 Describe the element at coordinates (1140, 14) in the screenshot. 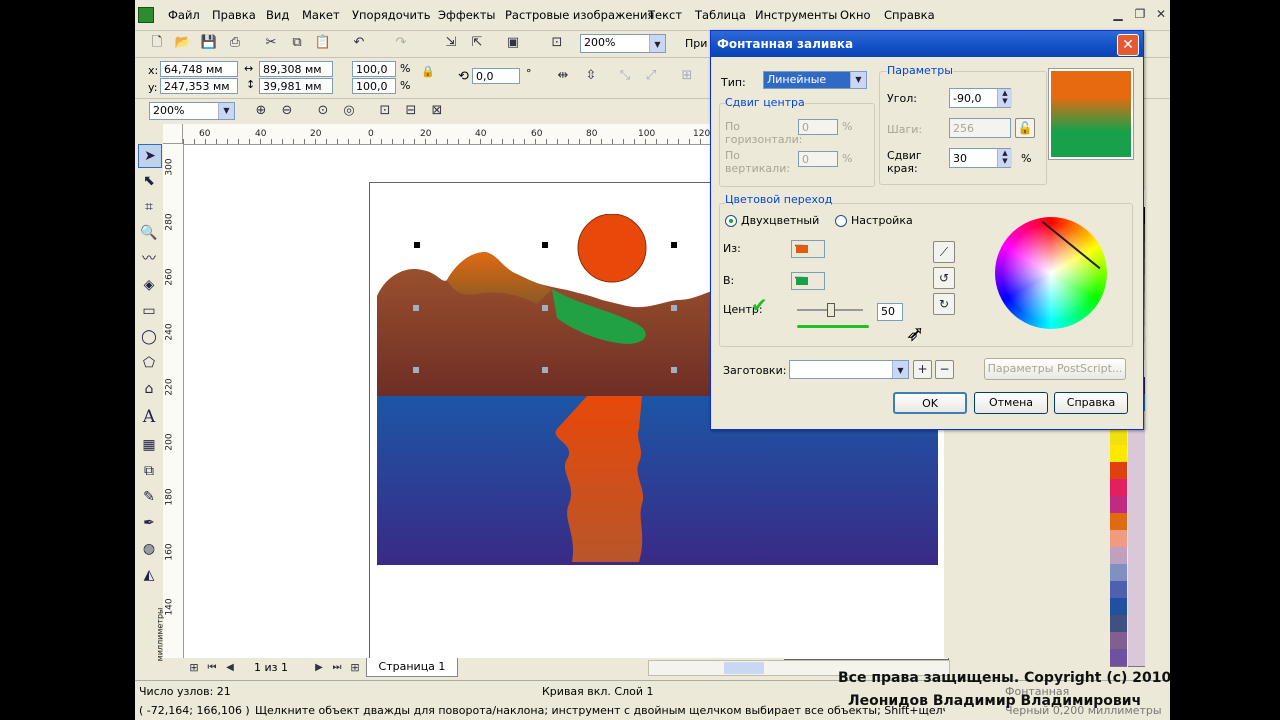

I see `restore-icon: ❐` at that location.